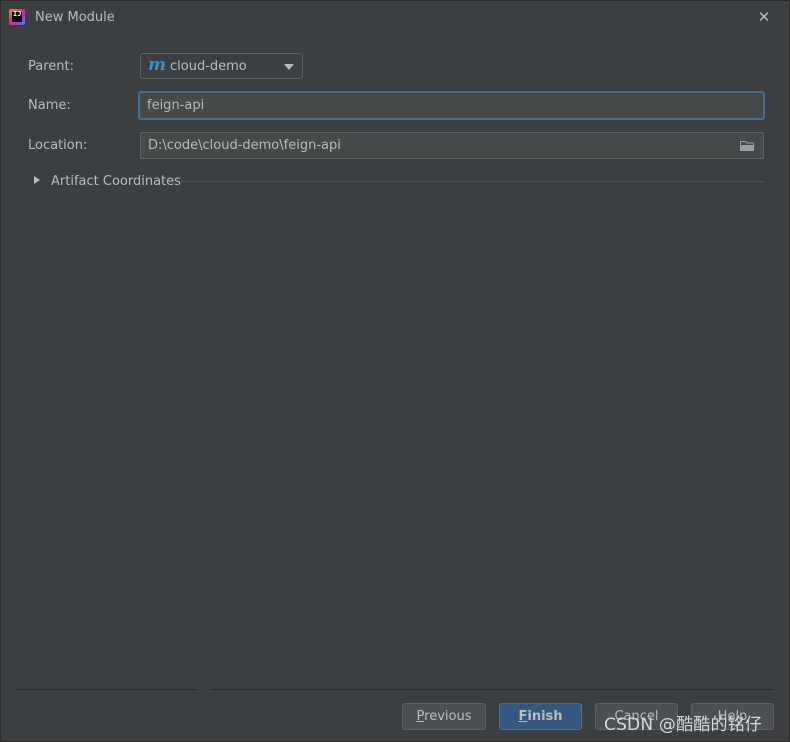 The height and width of the screenshot is (742, 790). Describe the element at coordinates (58, 145) in the screenshot. I see `location-label: Location:` at that location.